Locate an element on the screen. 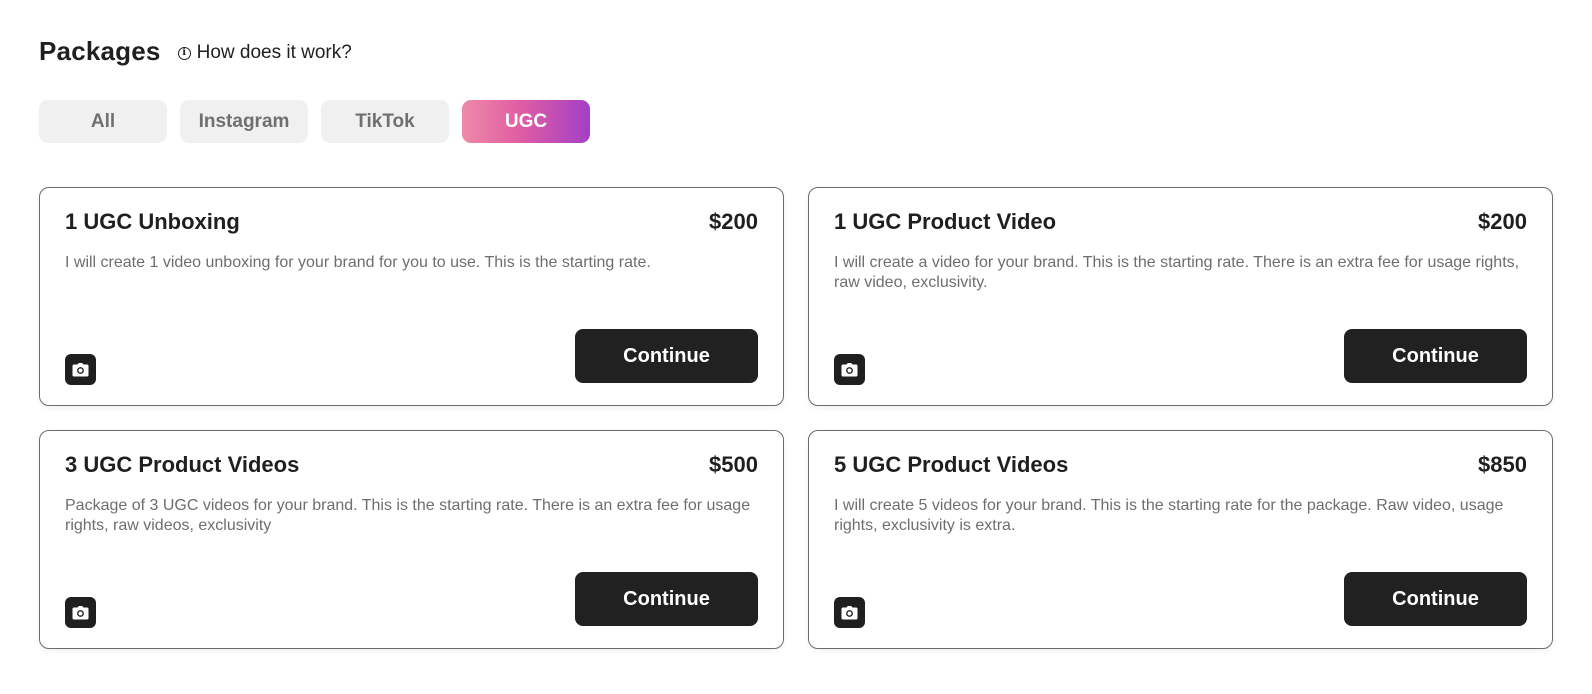 This screenshot has width=1592, height=694. platform-tabs: All Instagram TikTok UGC is located at coordinates (321, 121).